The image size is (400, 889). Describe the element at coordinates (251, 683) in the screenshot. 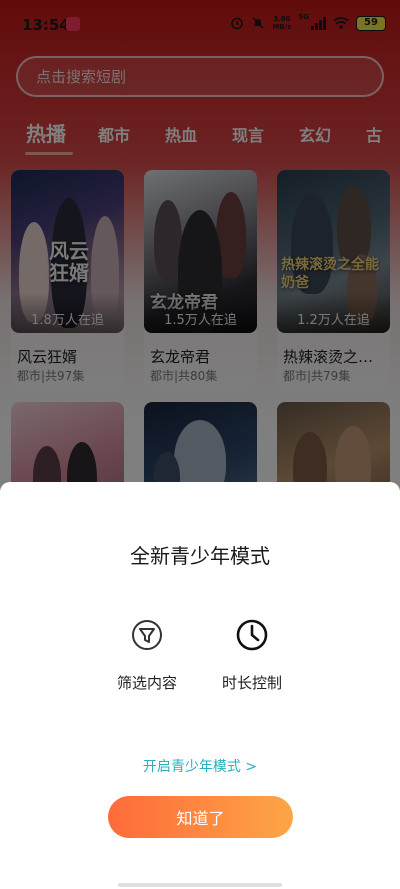

I see `feature-time-label: 时长控制` at that location.